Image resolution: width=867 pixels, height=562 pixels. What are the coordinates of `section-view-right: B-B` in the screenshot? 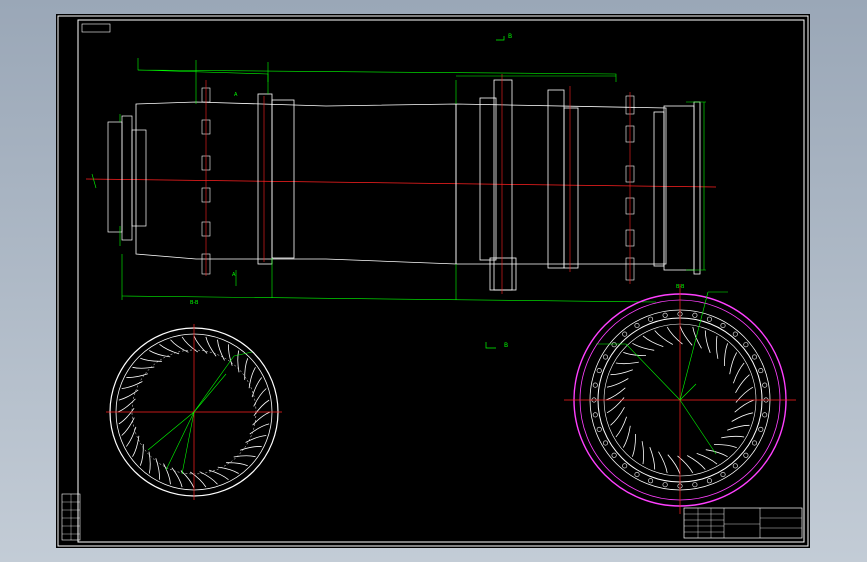 It's located at (680, 399).